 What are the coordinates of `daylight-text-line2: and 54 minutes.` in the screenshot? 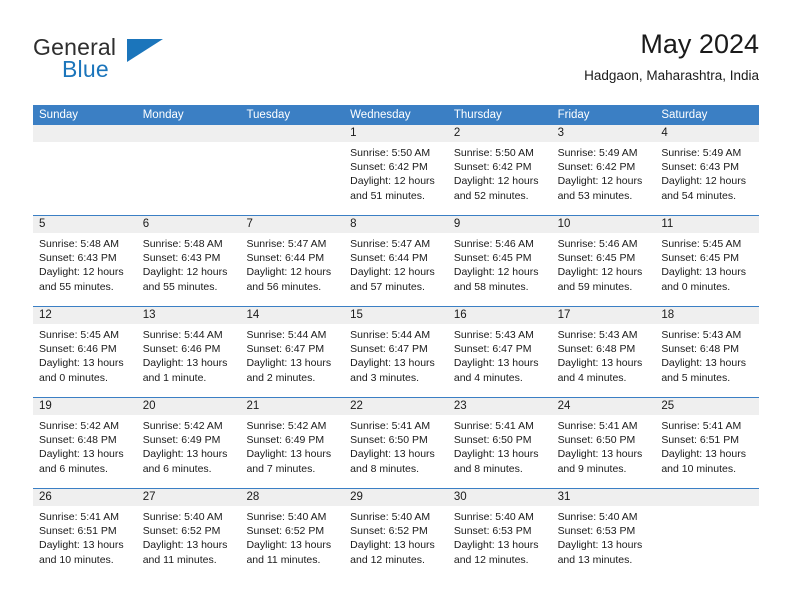 It's located at (699, 195).